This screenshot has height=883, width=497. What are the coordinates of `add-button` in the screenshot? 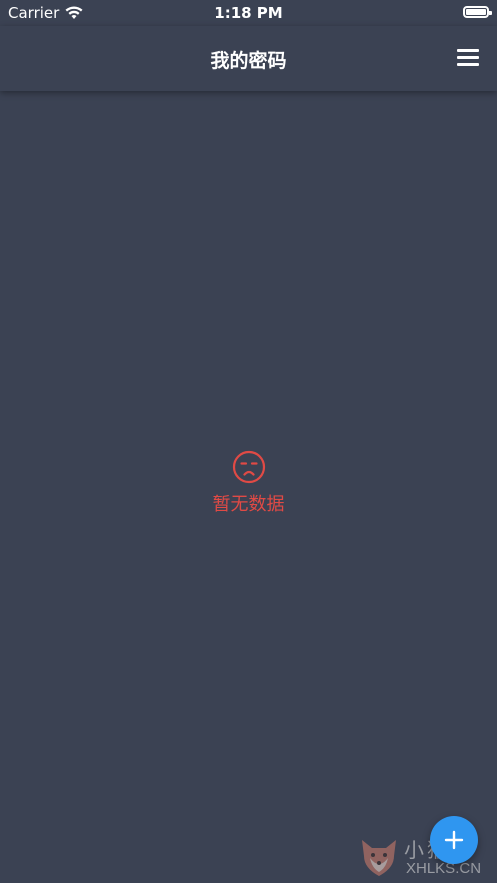 It's located at (454, 840).